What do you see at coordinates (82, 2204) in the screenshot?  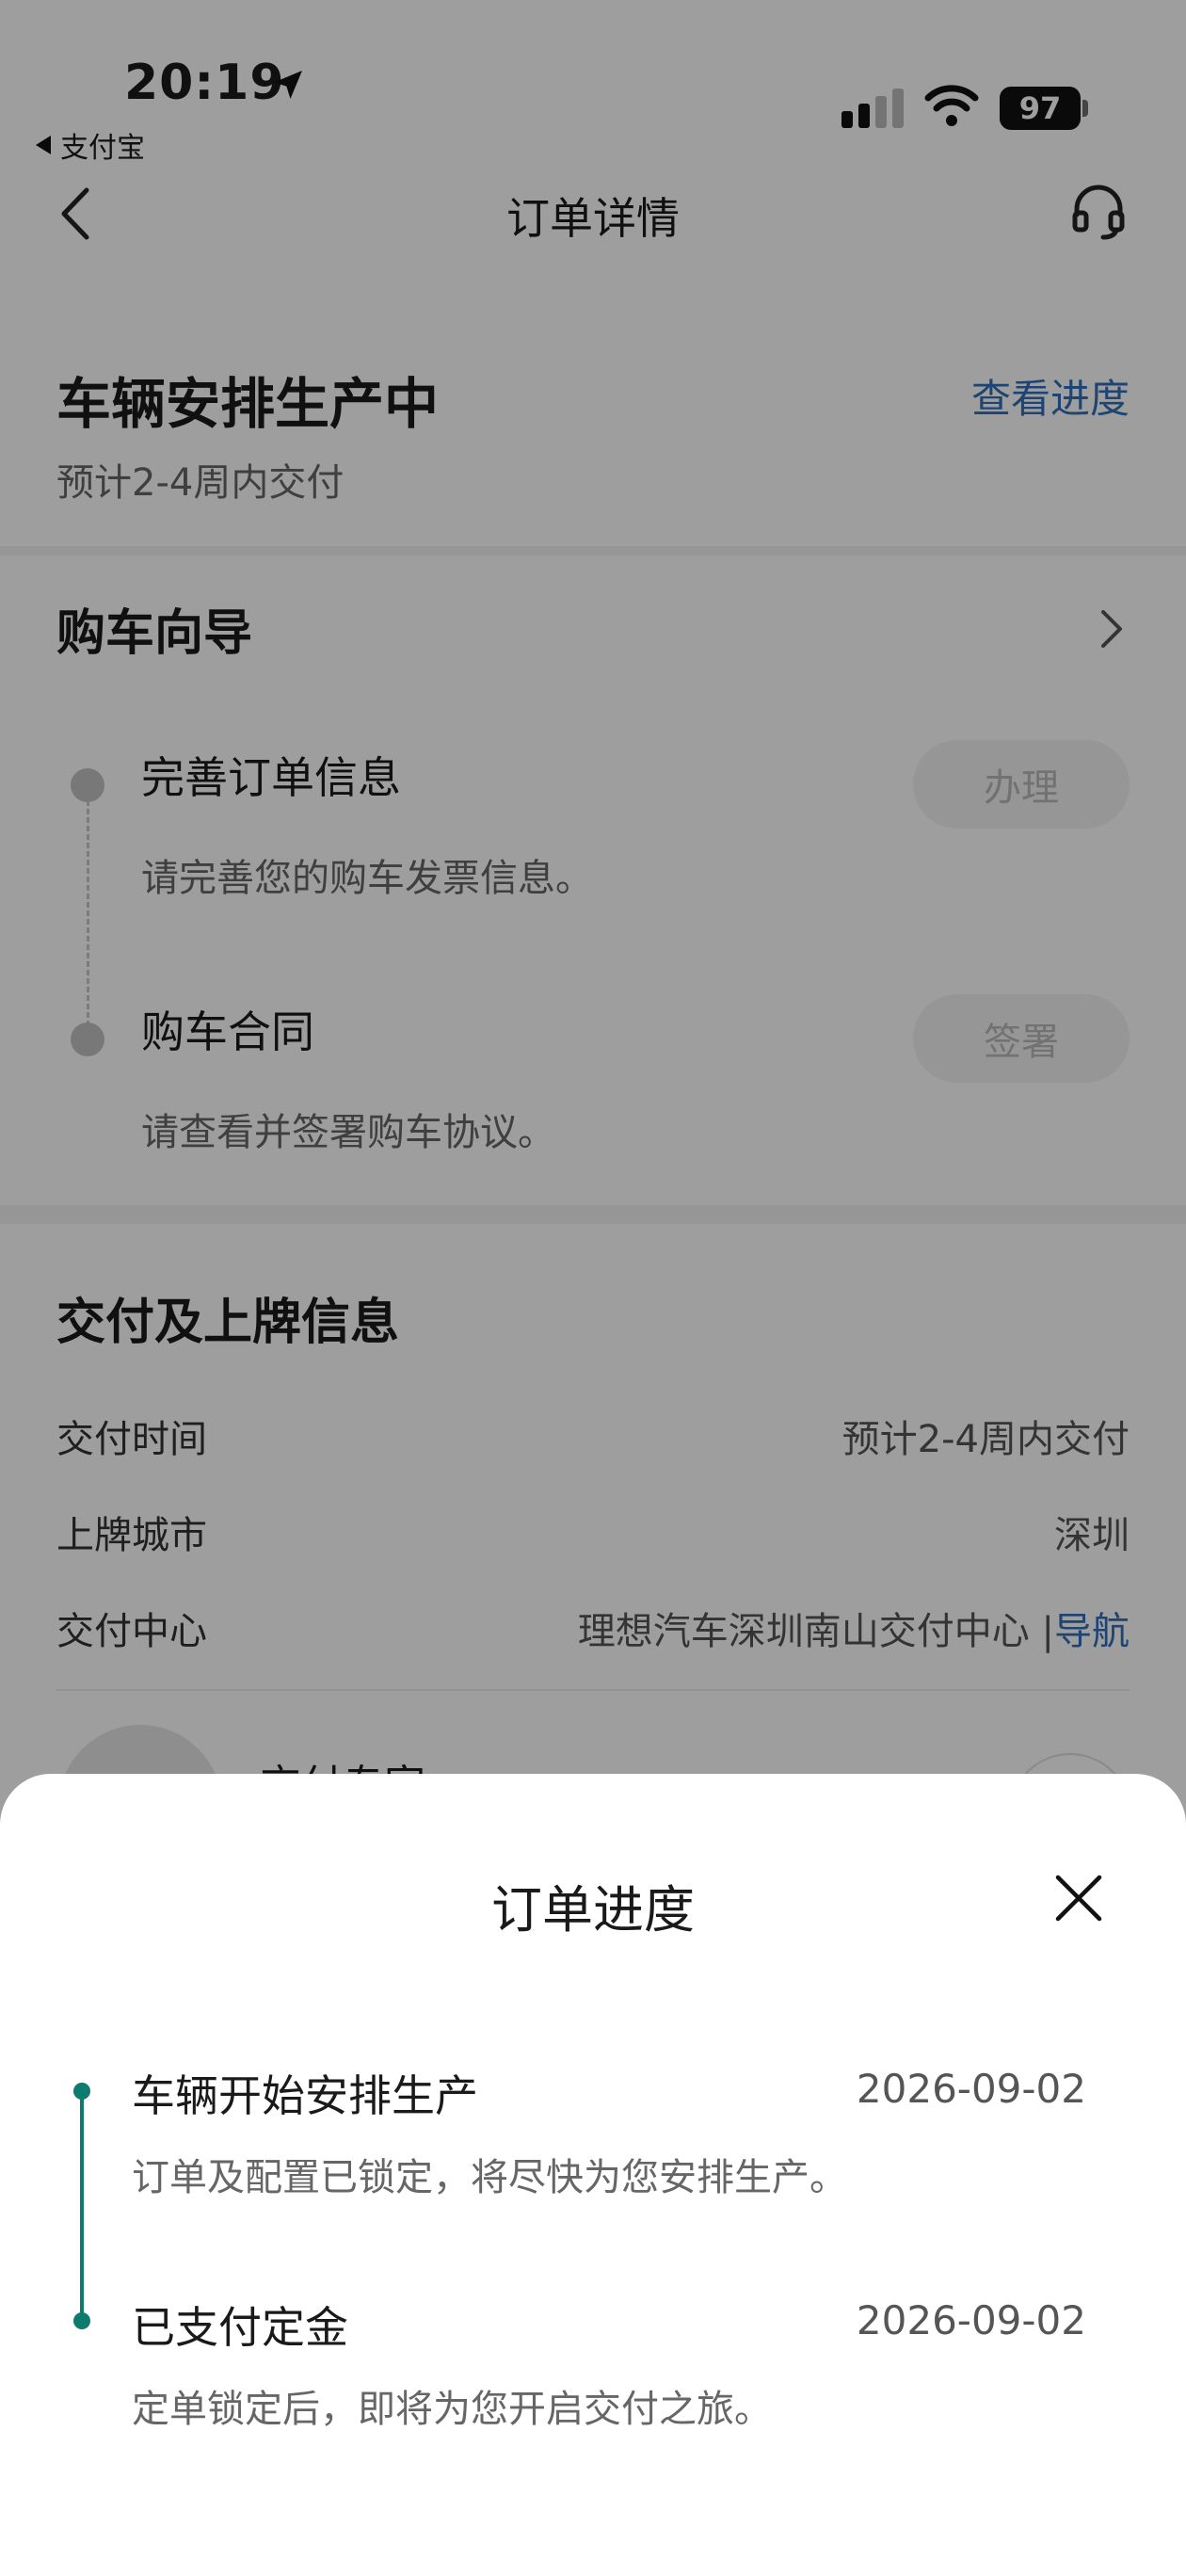 I see `timeline-line` at bounding box center [82, 2204].